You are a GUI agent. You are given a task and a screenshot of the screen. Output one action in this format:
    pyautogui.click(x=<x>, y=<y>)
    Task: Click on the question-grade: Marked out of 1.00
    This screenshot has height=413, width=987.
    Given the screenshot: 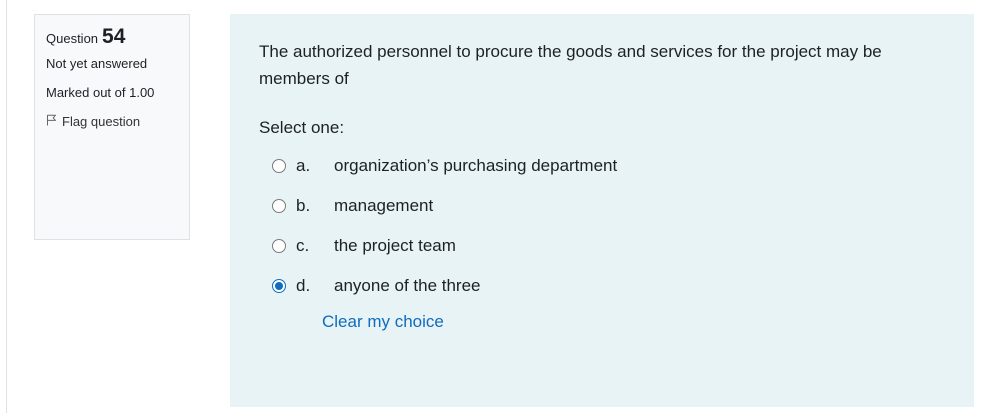 What is the action you would take?
    pyautogui.click(x=100, y=92)
    